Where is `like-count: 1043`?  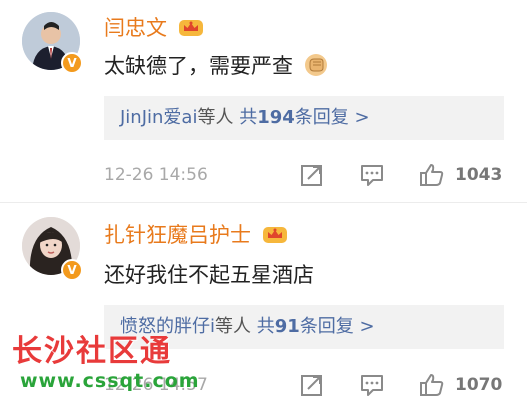
like-count: 1043 is located at coordinates (479, 175).